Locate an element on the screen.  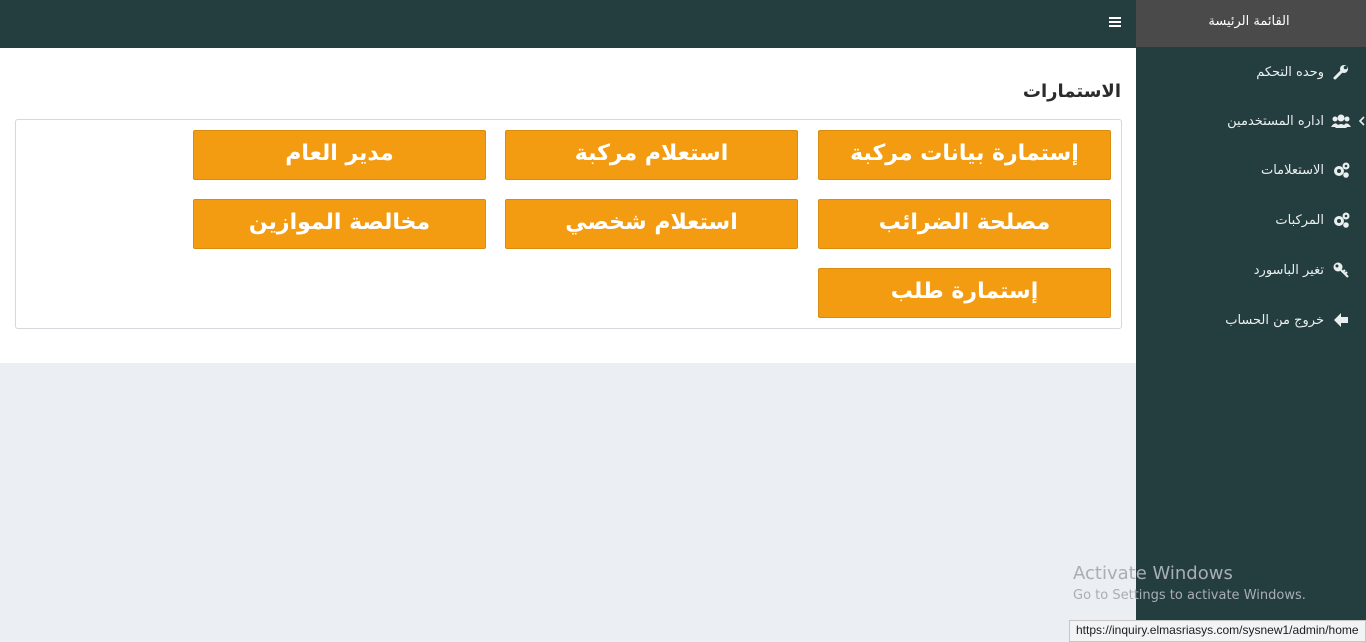
sidebar-item-label: الاستعلامات is located at coordinates (1292, 170).